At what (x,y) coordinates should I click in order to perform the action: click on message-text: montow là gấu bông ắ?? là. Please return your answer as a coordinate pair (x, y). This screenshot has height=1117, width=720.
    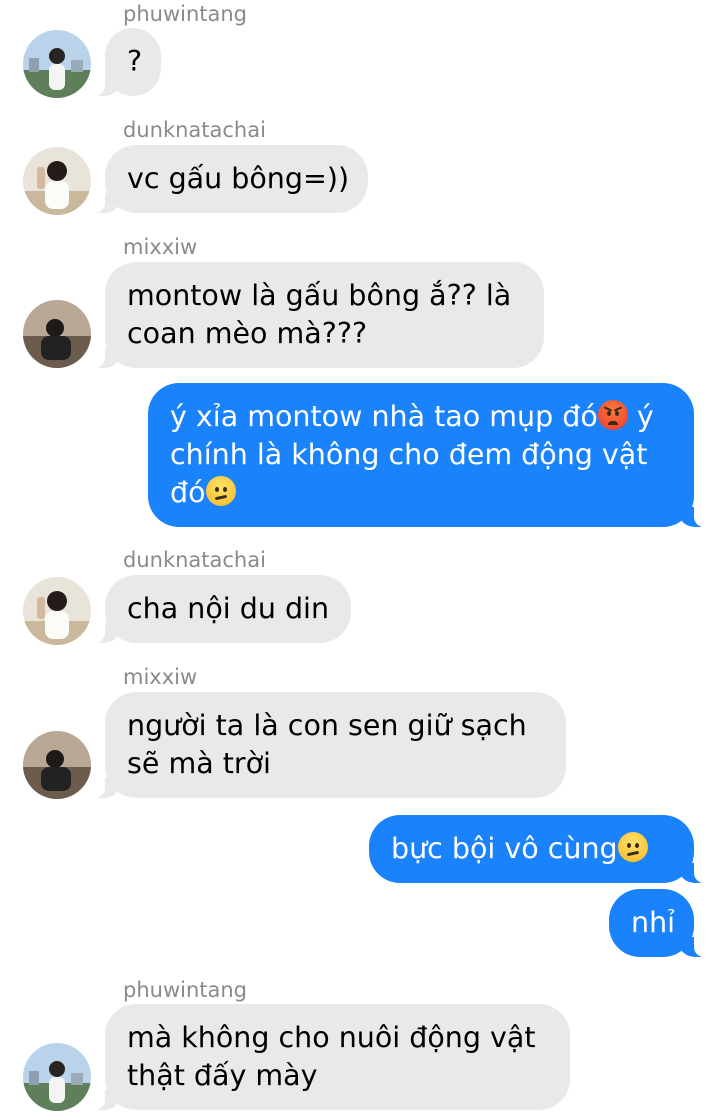
    Looking at the image, I should click on (319, 295).